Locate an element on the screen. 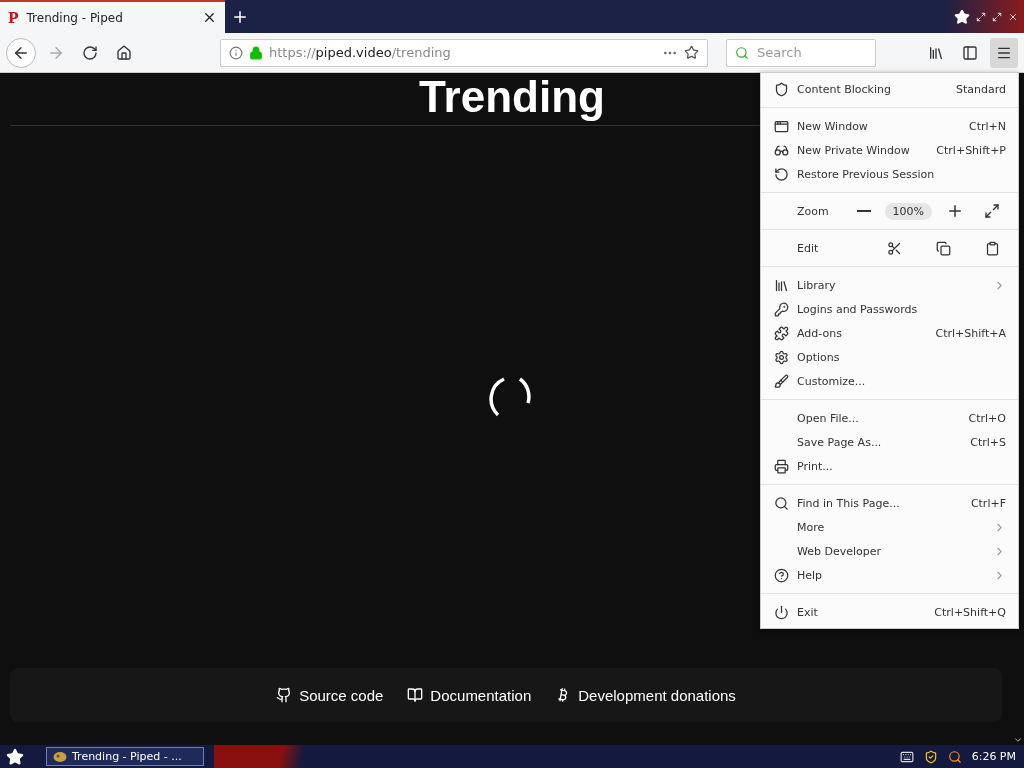 The width and height of the screenshot is (1024, 768). menu-item: Restore Previous Session is located at coordinates (889, 174).